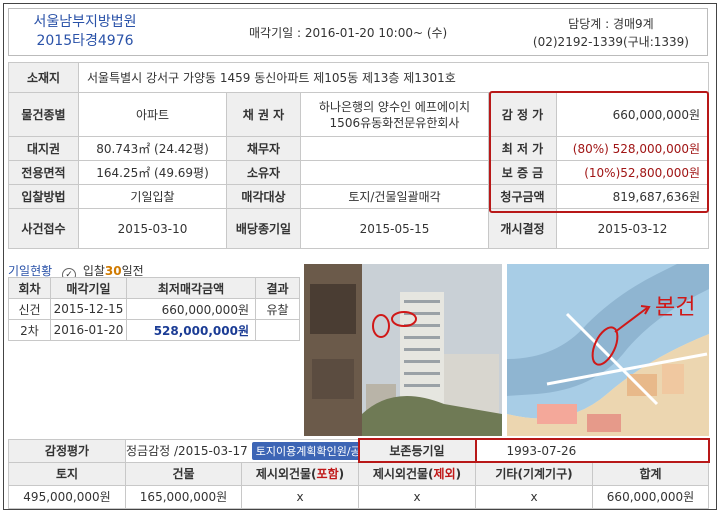 This screenshot has width=720, height=513. Describe the element at coordinates (650, 473) in the screenshot. I see `appraisal-col: 합계` at that location.